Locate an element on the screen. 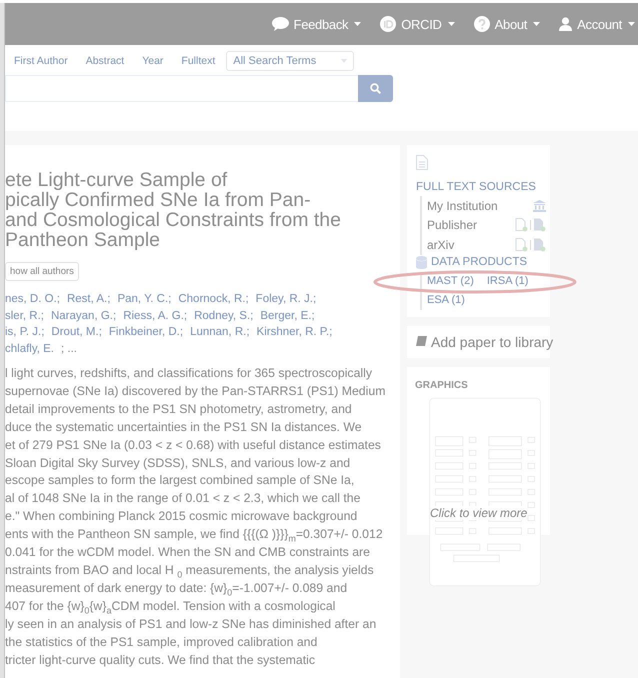 The width and height of the screenshot is (638, 678). show-all-authors-button: how all authors is located at coordinates (42, 271).